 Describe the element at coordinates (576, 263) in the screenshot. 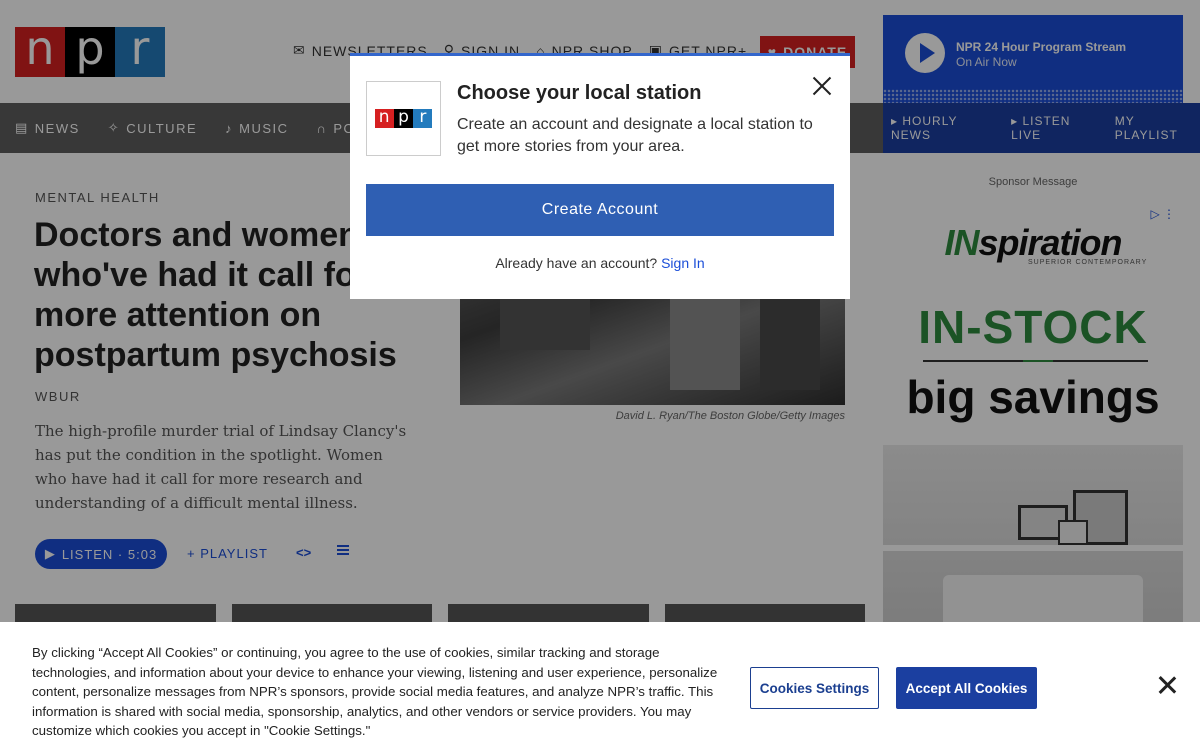

I see `already-account-text: Already have an account?` at that location.